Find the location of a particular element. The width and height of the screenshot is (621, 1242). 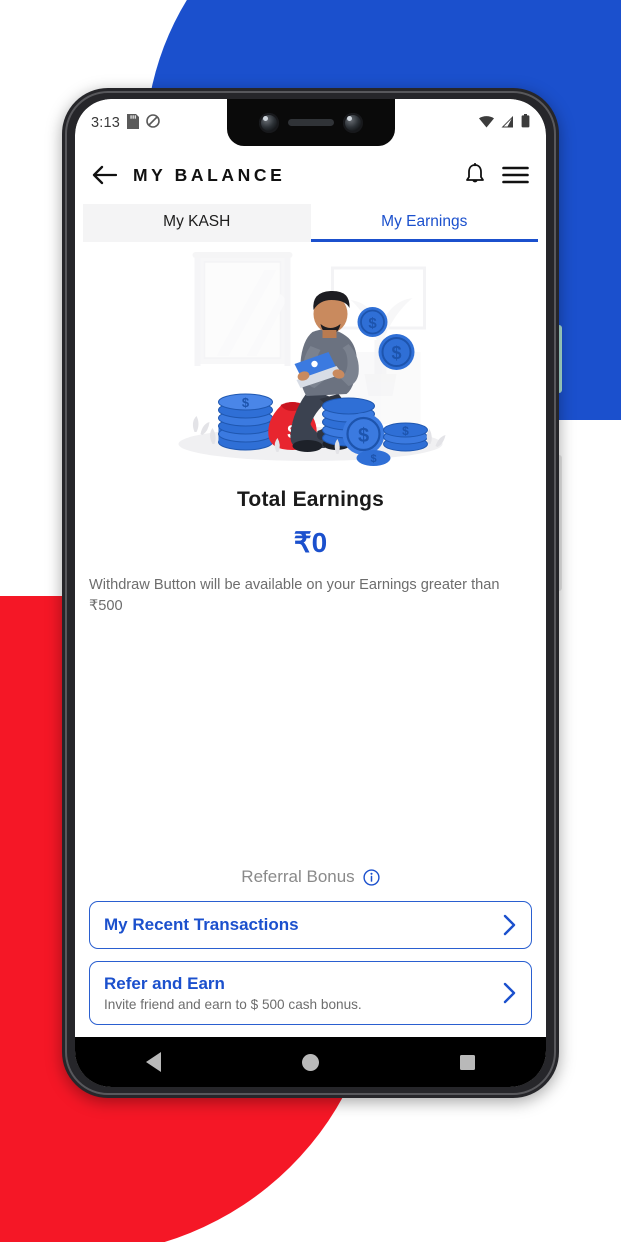

app-bar: MY BALANCE is located at coordinates (310, 175).